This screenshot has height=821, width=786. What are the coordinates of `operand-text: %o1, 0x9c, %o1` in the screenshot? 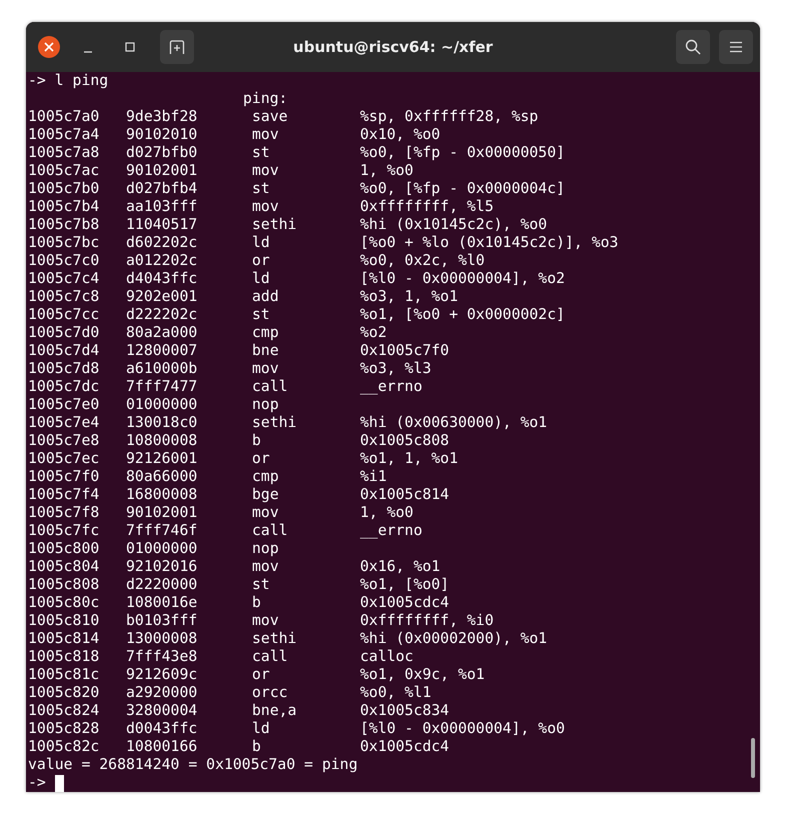 It's located at (423, 675).